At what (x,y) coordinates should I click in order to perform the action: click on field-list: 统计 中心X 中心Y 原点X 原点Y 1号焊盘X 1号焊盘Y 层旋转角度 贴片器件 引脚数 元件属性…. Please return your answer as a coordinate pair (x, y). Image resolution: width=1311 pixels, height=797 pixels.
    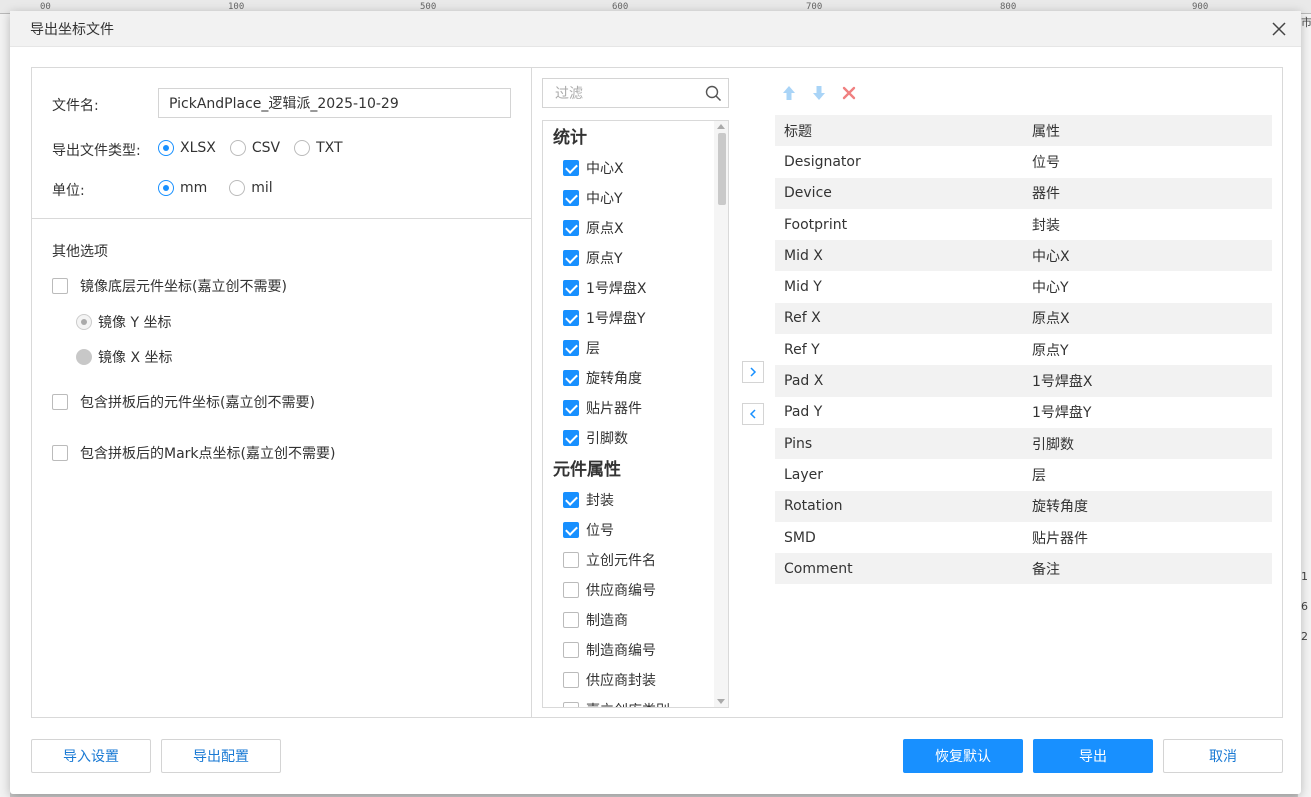
    Looking at the image, I should click on (635, 414).